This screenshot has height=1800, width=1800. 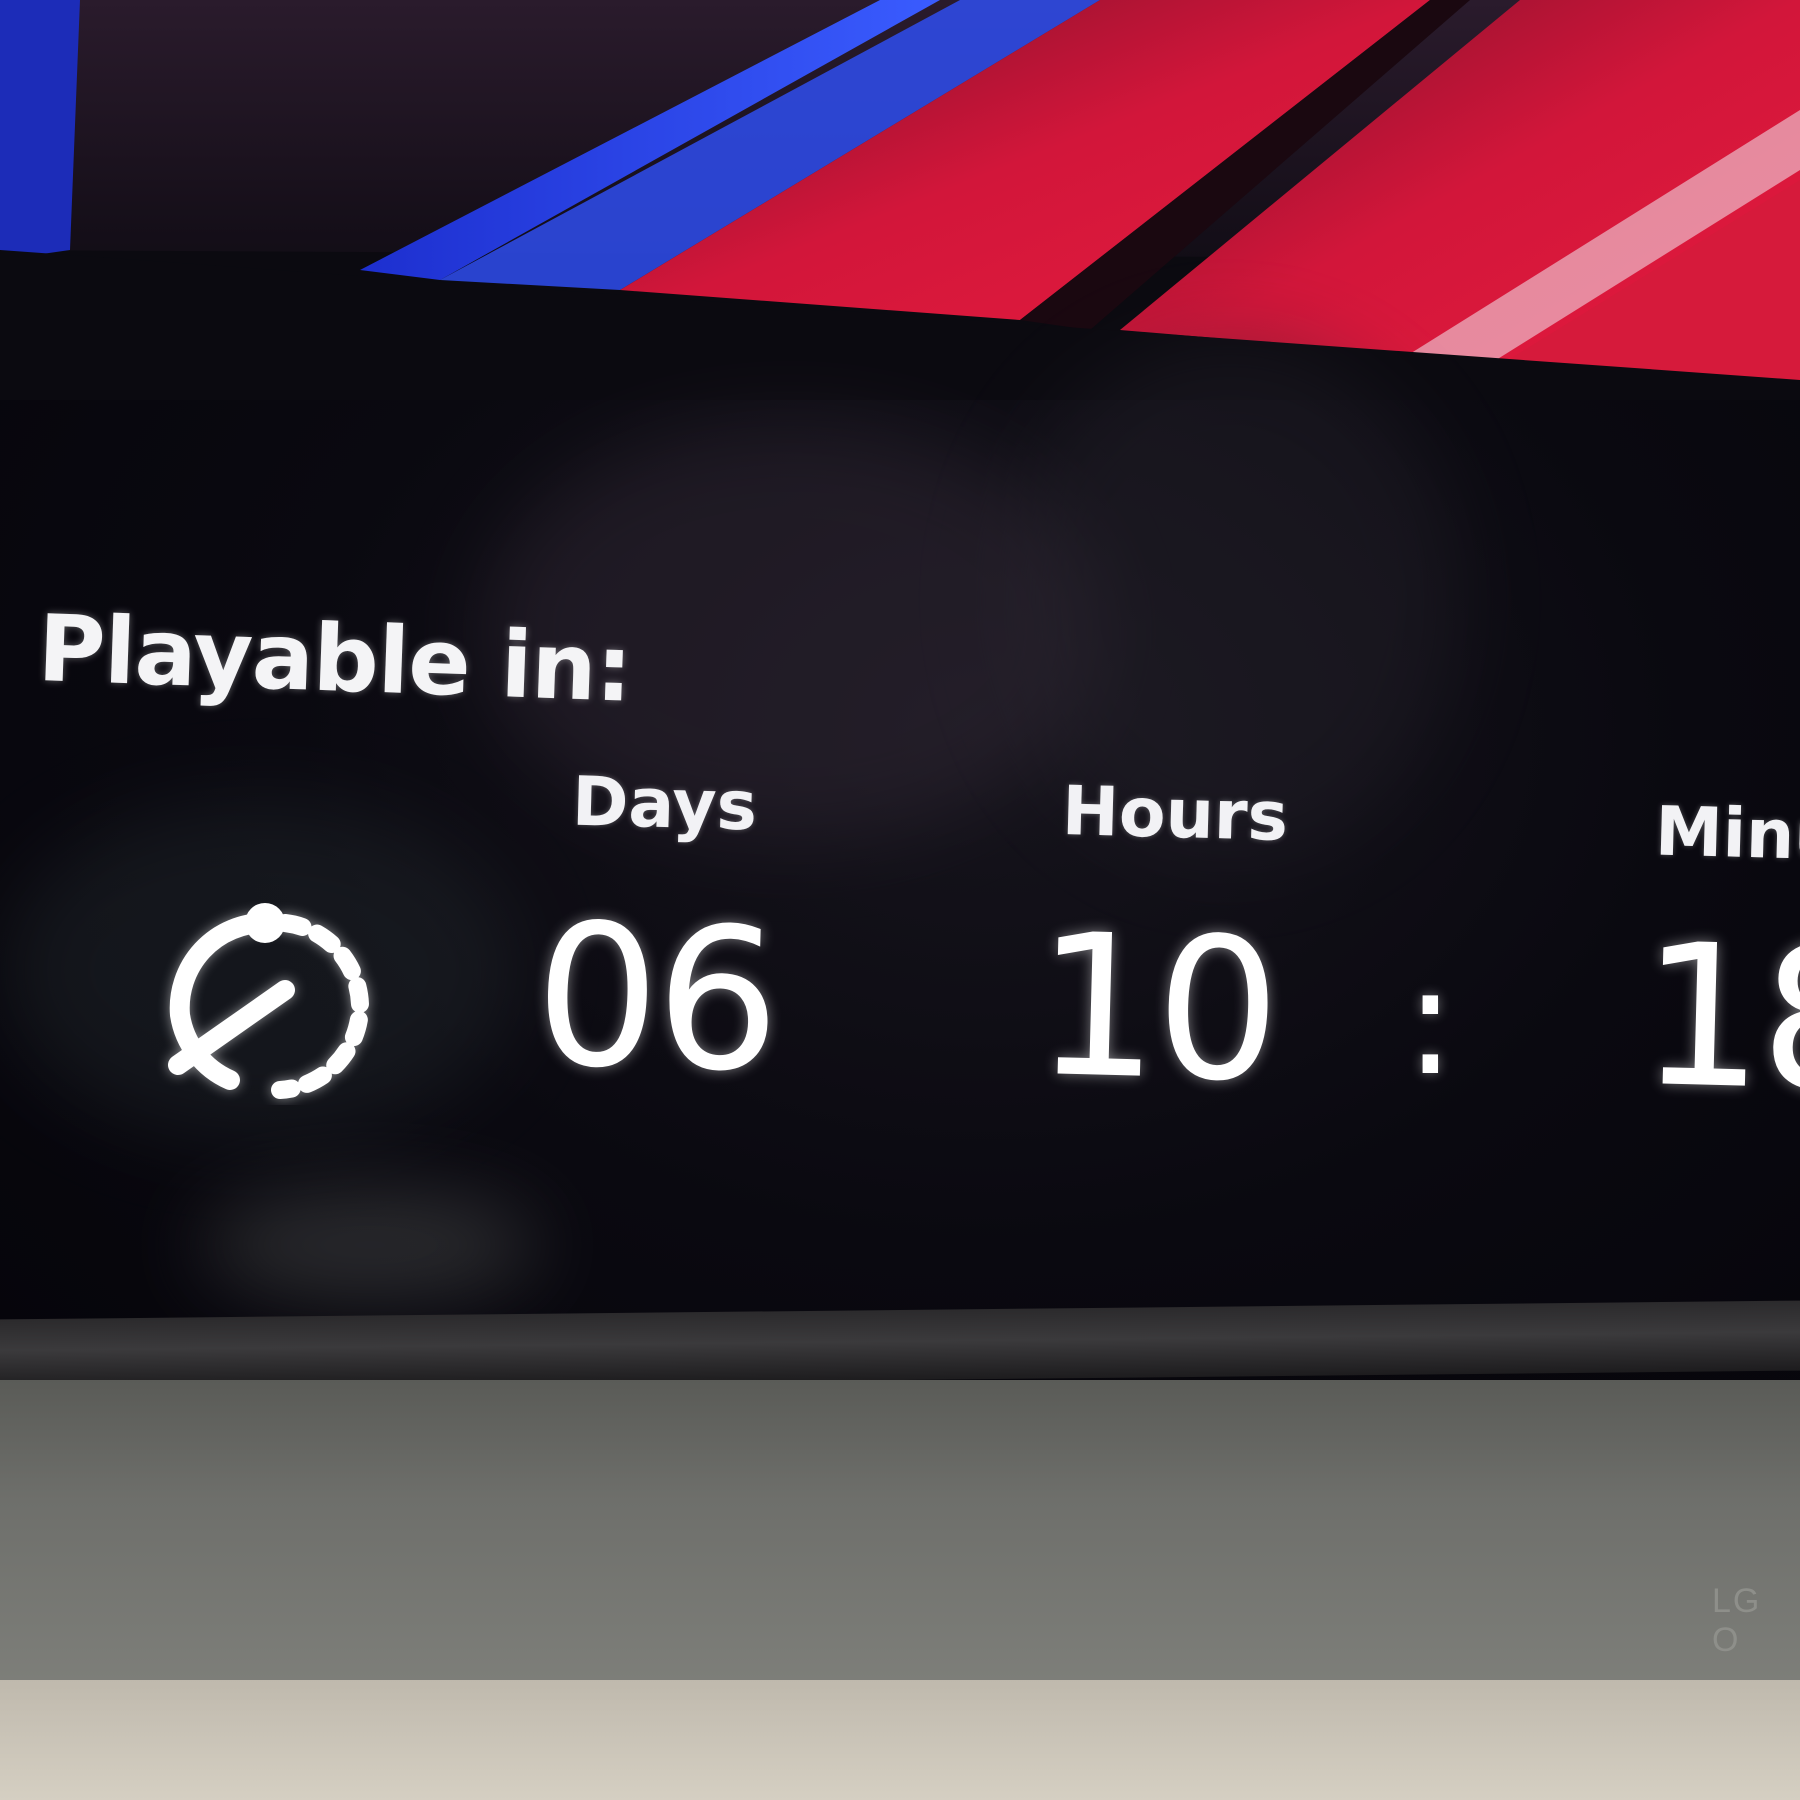 I want to click on days-value: 06, so click(x=656, y=999).